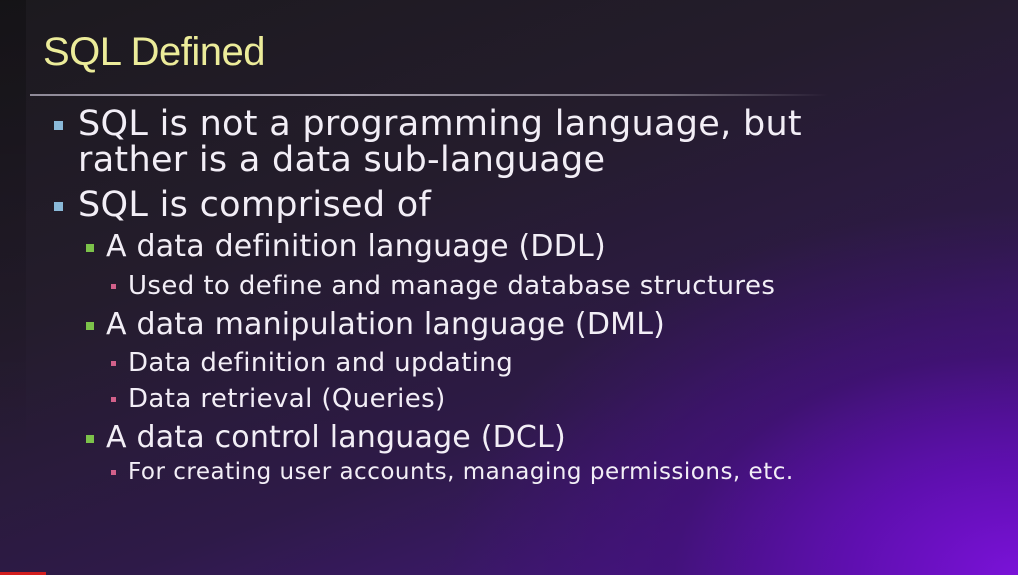 The width and height of the screenshot is (1018, 575). I want to click on bullet-level3: Data retrieval (Queries), so click(278, 399).